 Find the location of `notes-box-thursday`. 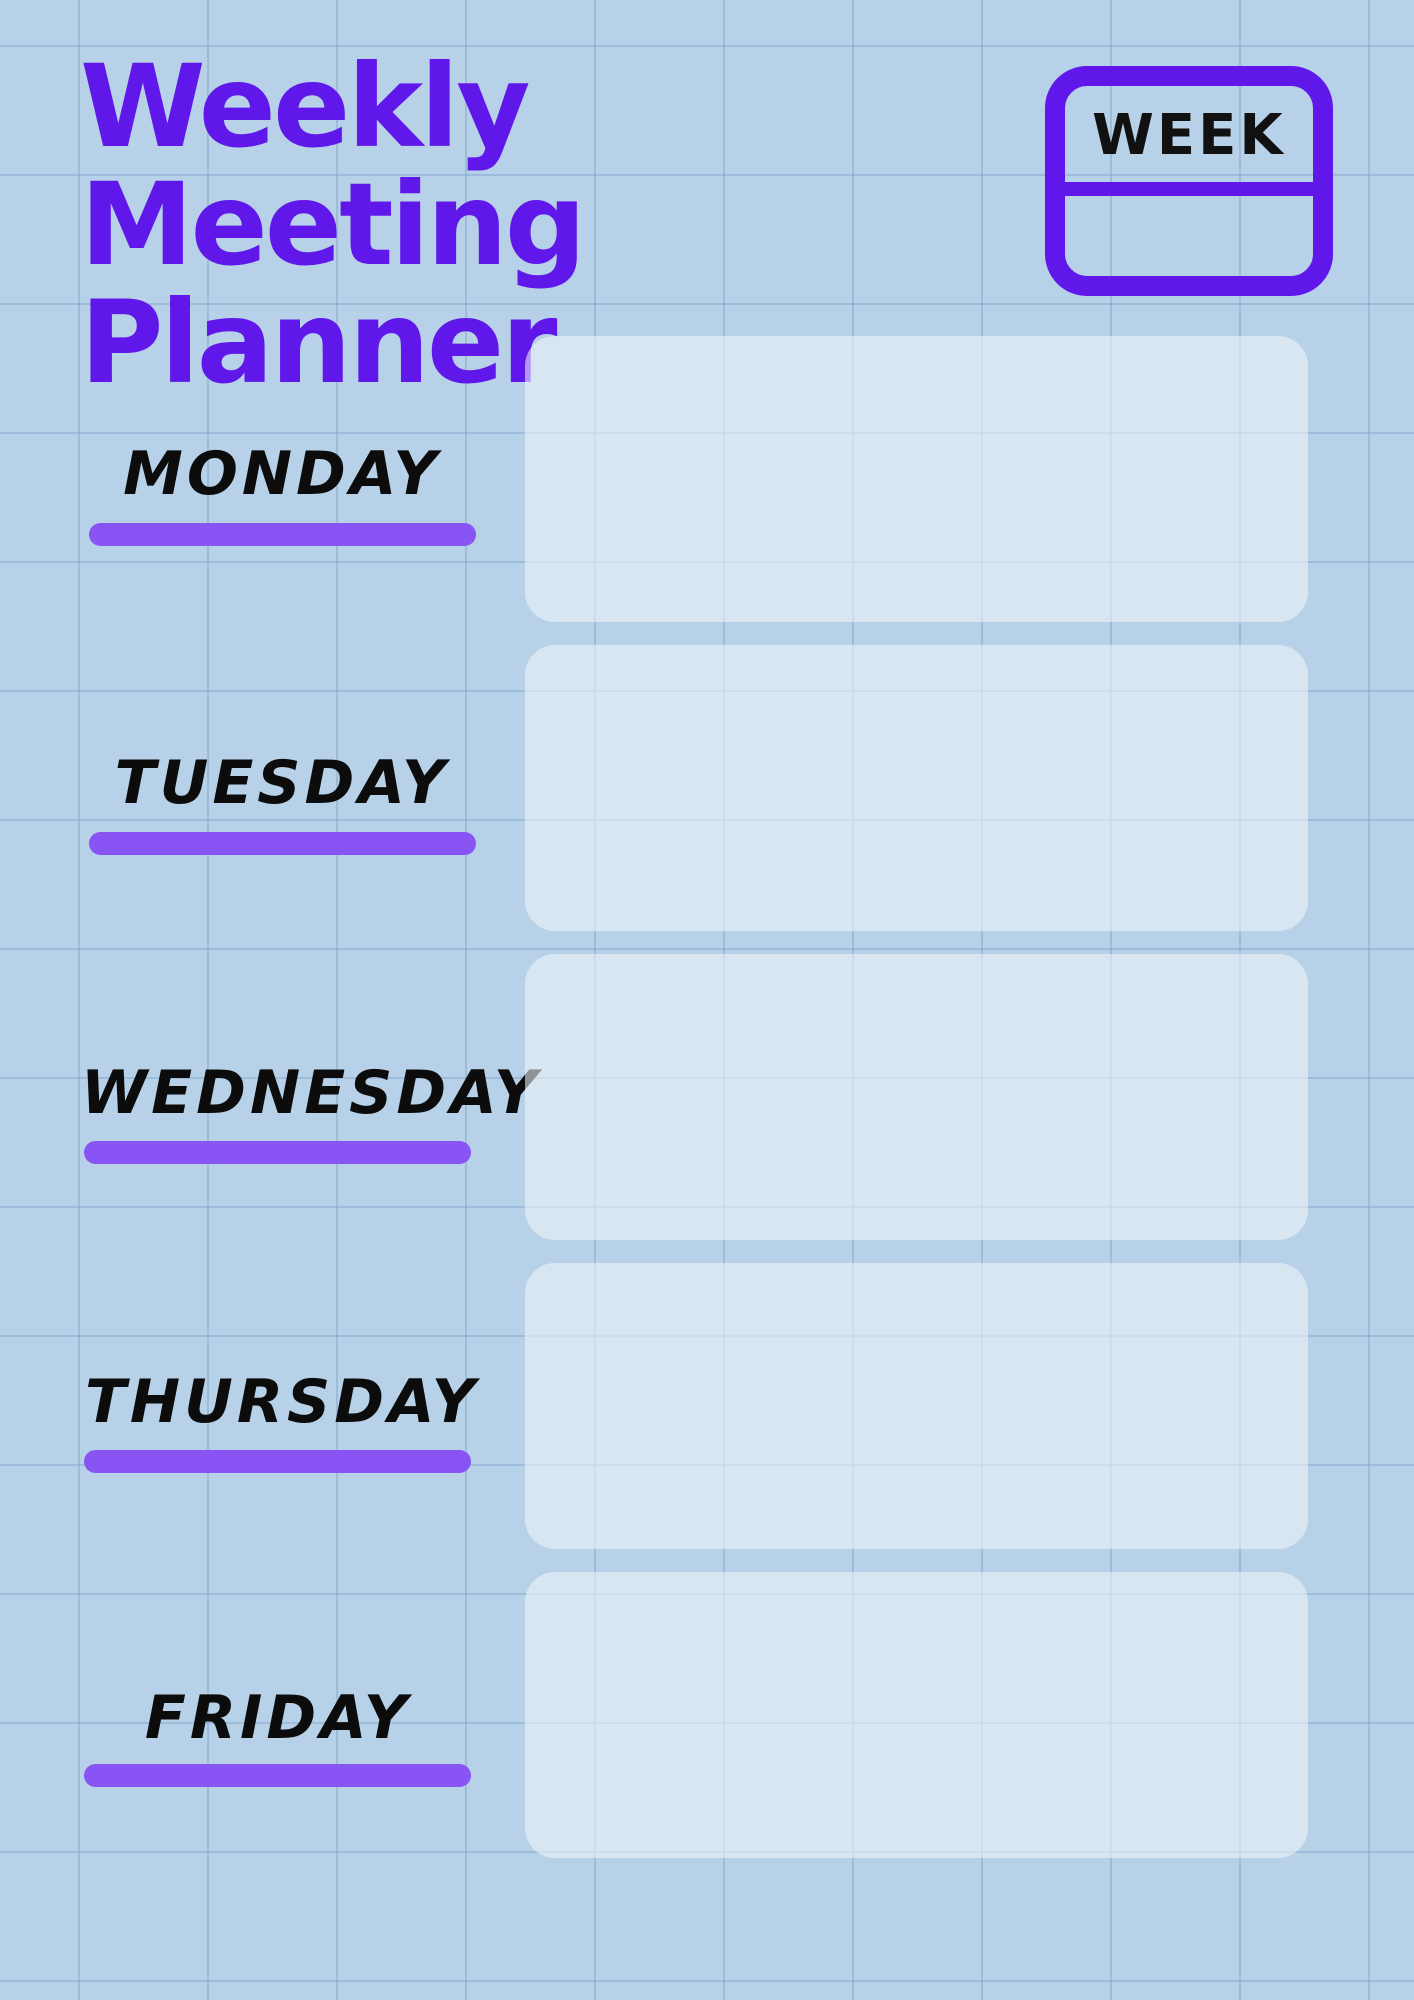

notes-box-thursday is located at coordinates (916, 1406).